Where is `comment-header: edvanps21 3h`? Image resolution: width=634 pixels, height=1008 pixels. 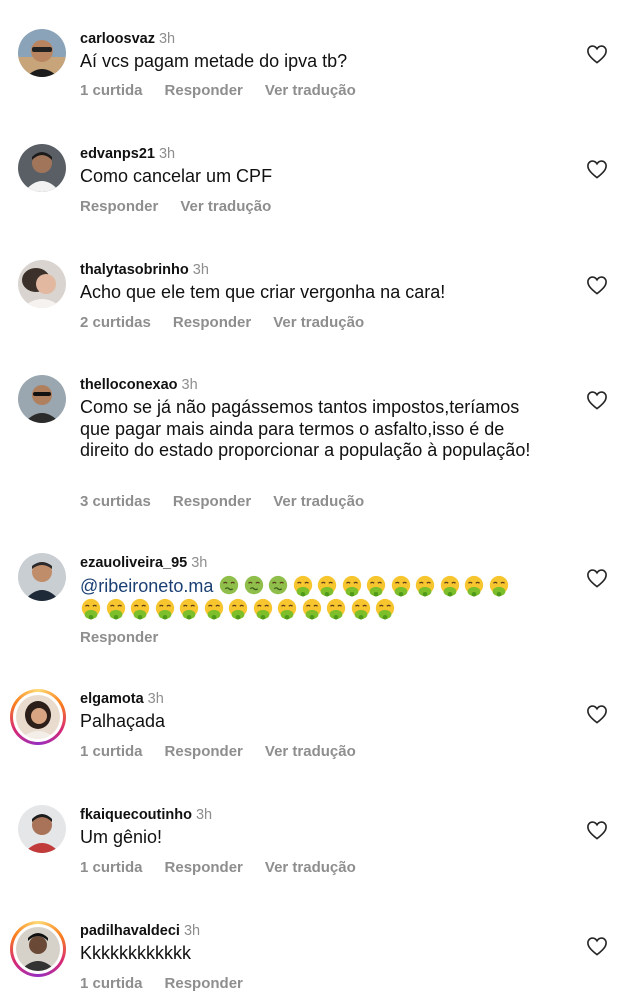 comment-header: edvanps21 3h is located at coordinates (127, 154).